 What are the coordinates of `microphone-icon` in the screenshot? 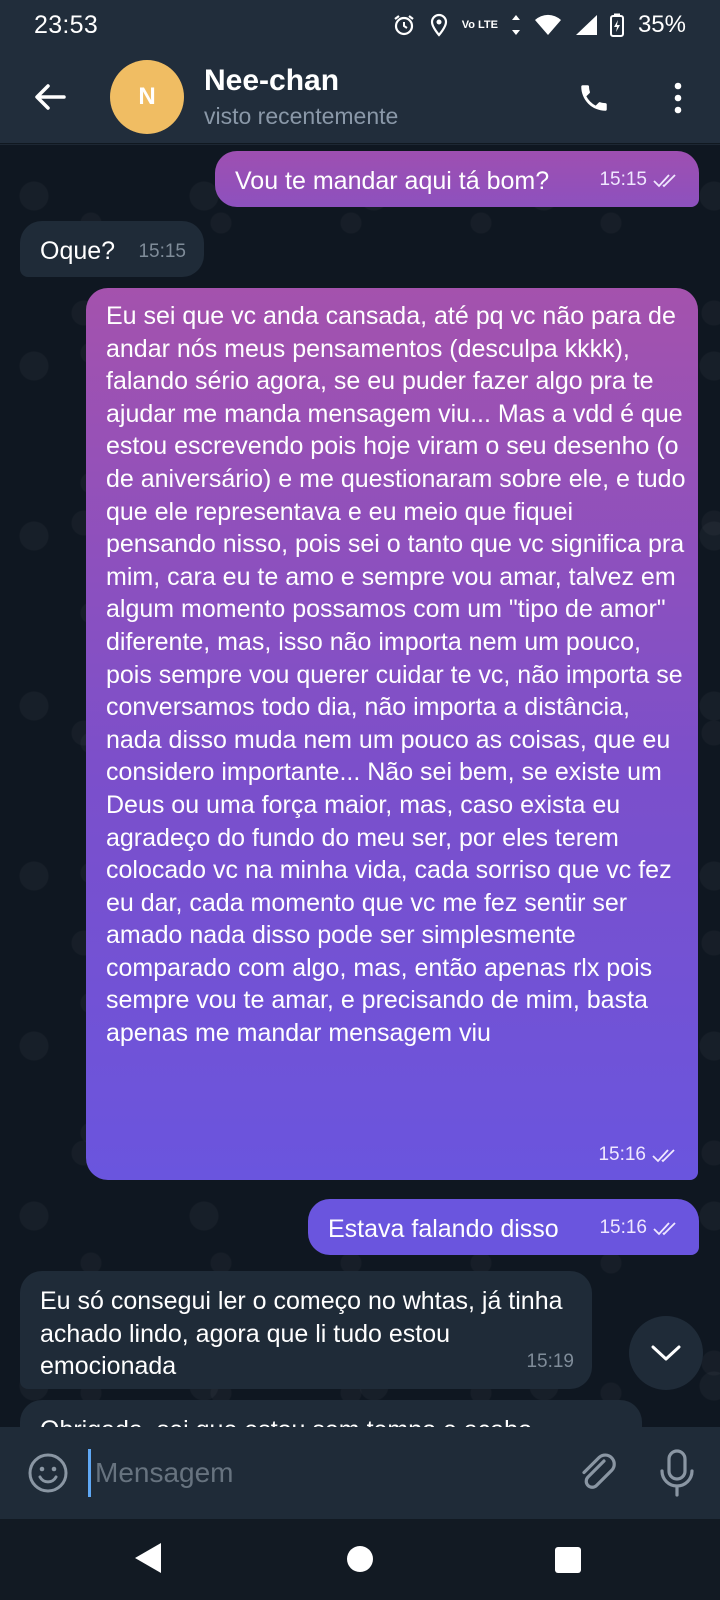 It's located at (677, 1473).